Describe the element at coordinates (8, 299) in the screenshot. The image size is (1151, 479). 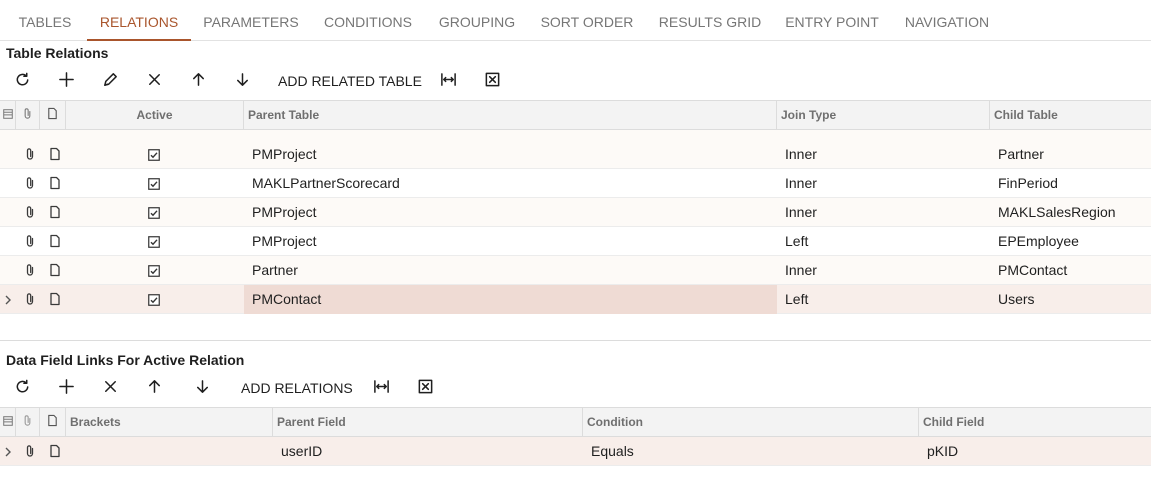
I see `current-row-indicator-icon` at that location.